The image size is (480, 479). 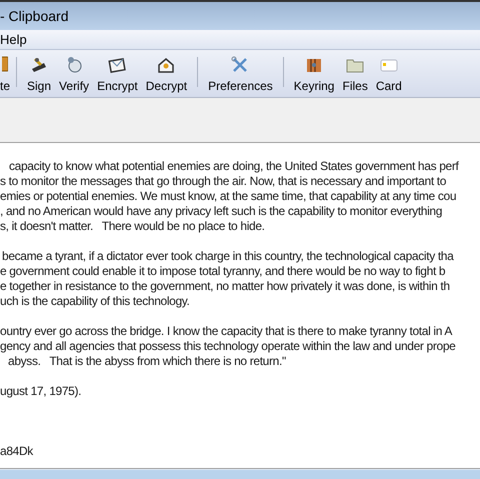 What do you see at coordinates (167, 74) in the screenshot?
I see `toolbar-button: Decrypt` at bounding box center [167, 74].